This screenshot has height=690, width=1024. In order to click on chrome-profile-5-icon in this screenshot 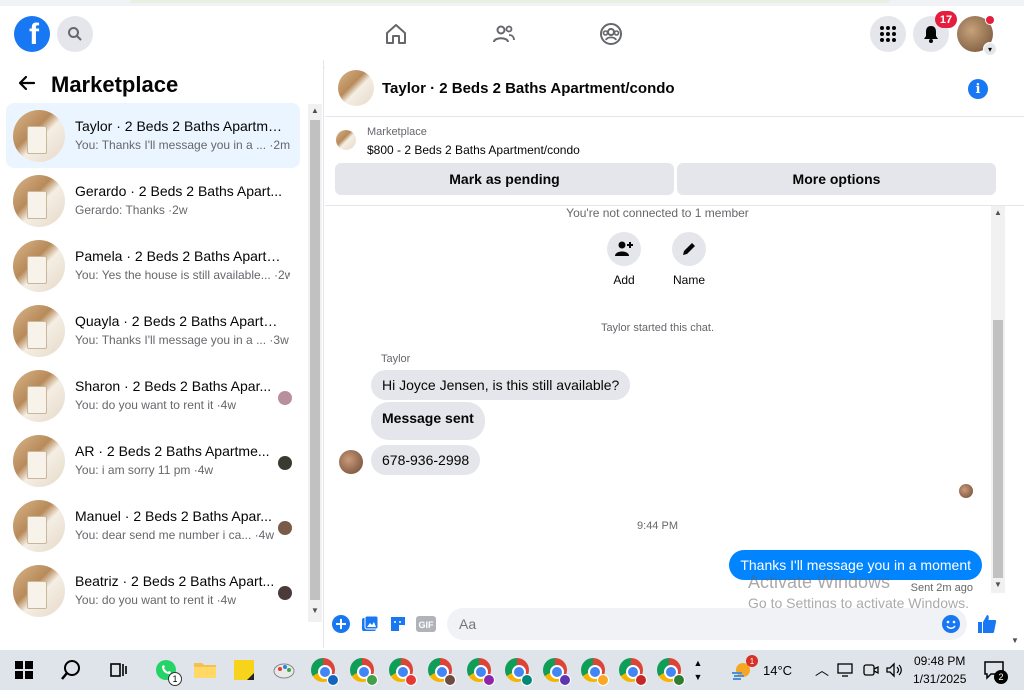, I will do `click(480, 671)`.